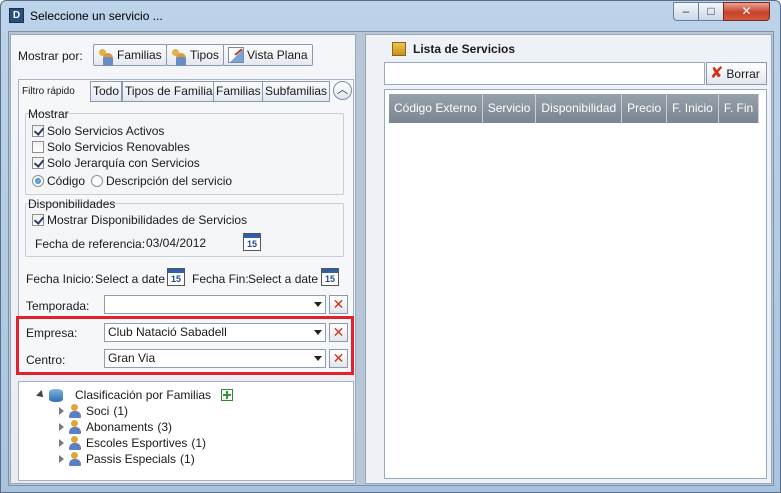 Image resolution: width=781 pixels, height=493 pixels. What do you see at coordinates (46, 360) in the screenshot?
I see `centro-label: Centro:` at bounding box center [46, 360].